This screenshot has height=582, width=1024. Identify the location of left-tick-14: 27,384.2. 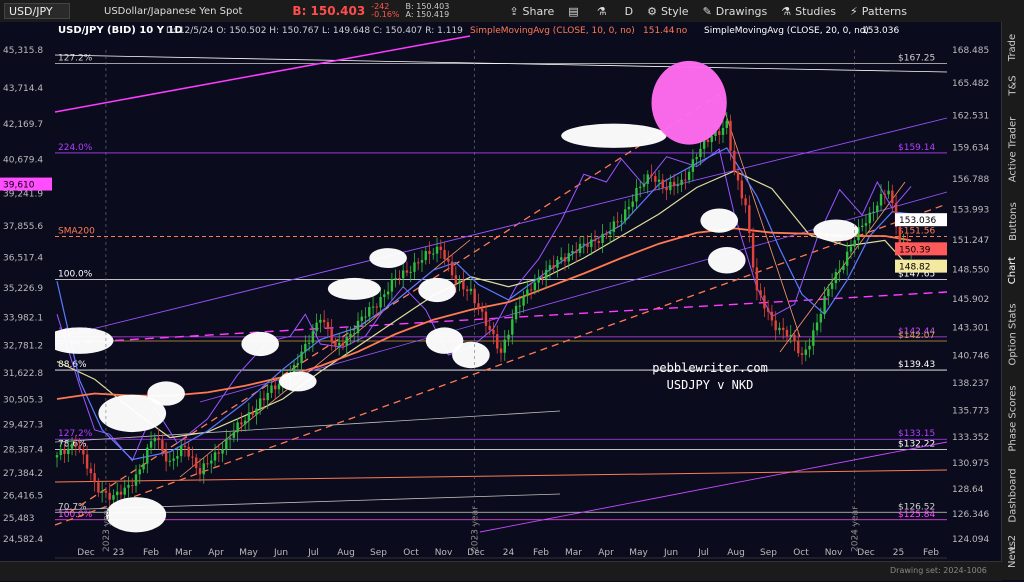
(23, 474).